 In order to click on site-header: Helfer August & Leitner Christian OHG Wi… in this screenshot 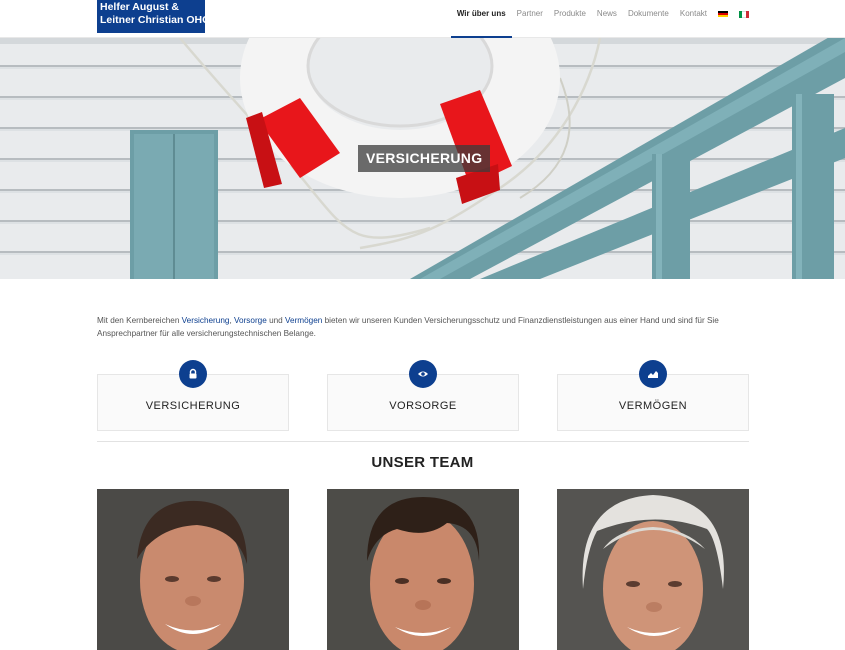, I will do `click(422, 19)`.